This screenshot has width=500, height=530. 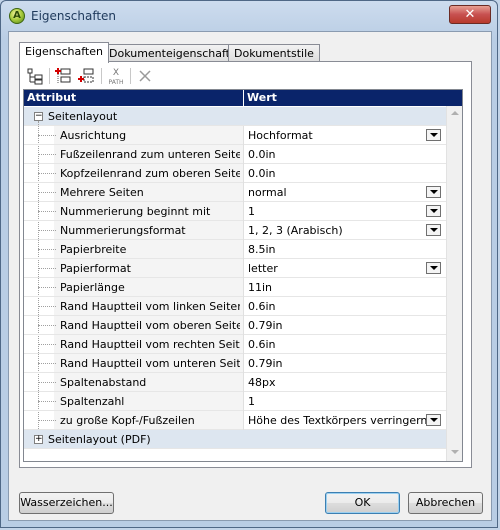 I want to click on tab-dokumentstile: Dokumentstile, so click(x=274, y=53).